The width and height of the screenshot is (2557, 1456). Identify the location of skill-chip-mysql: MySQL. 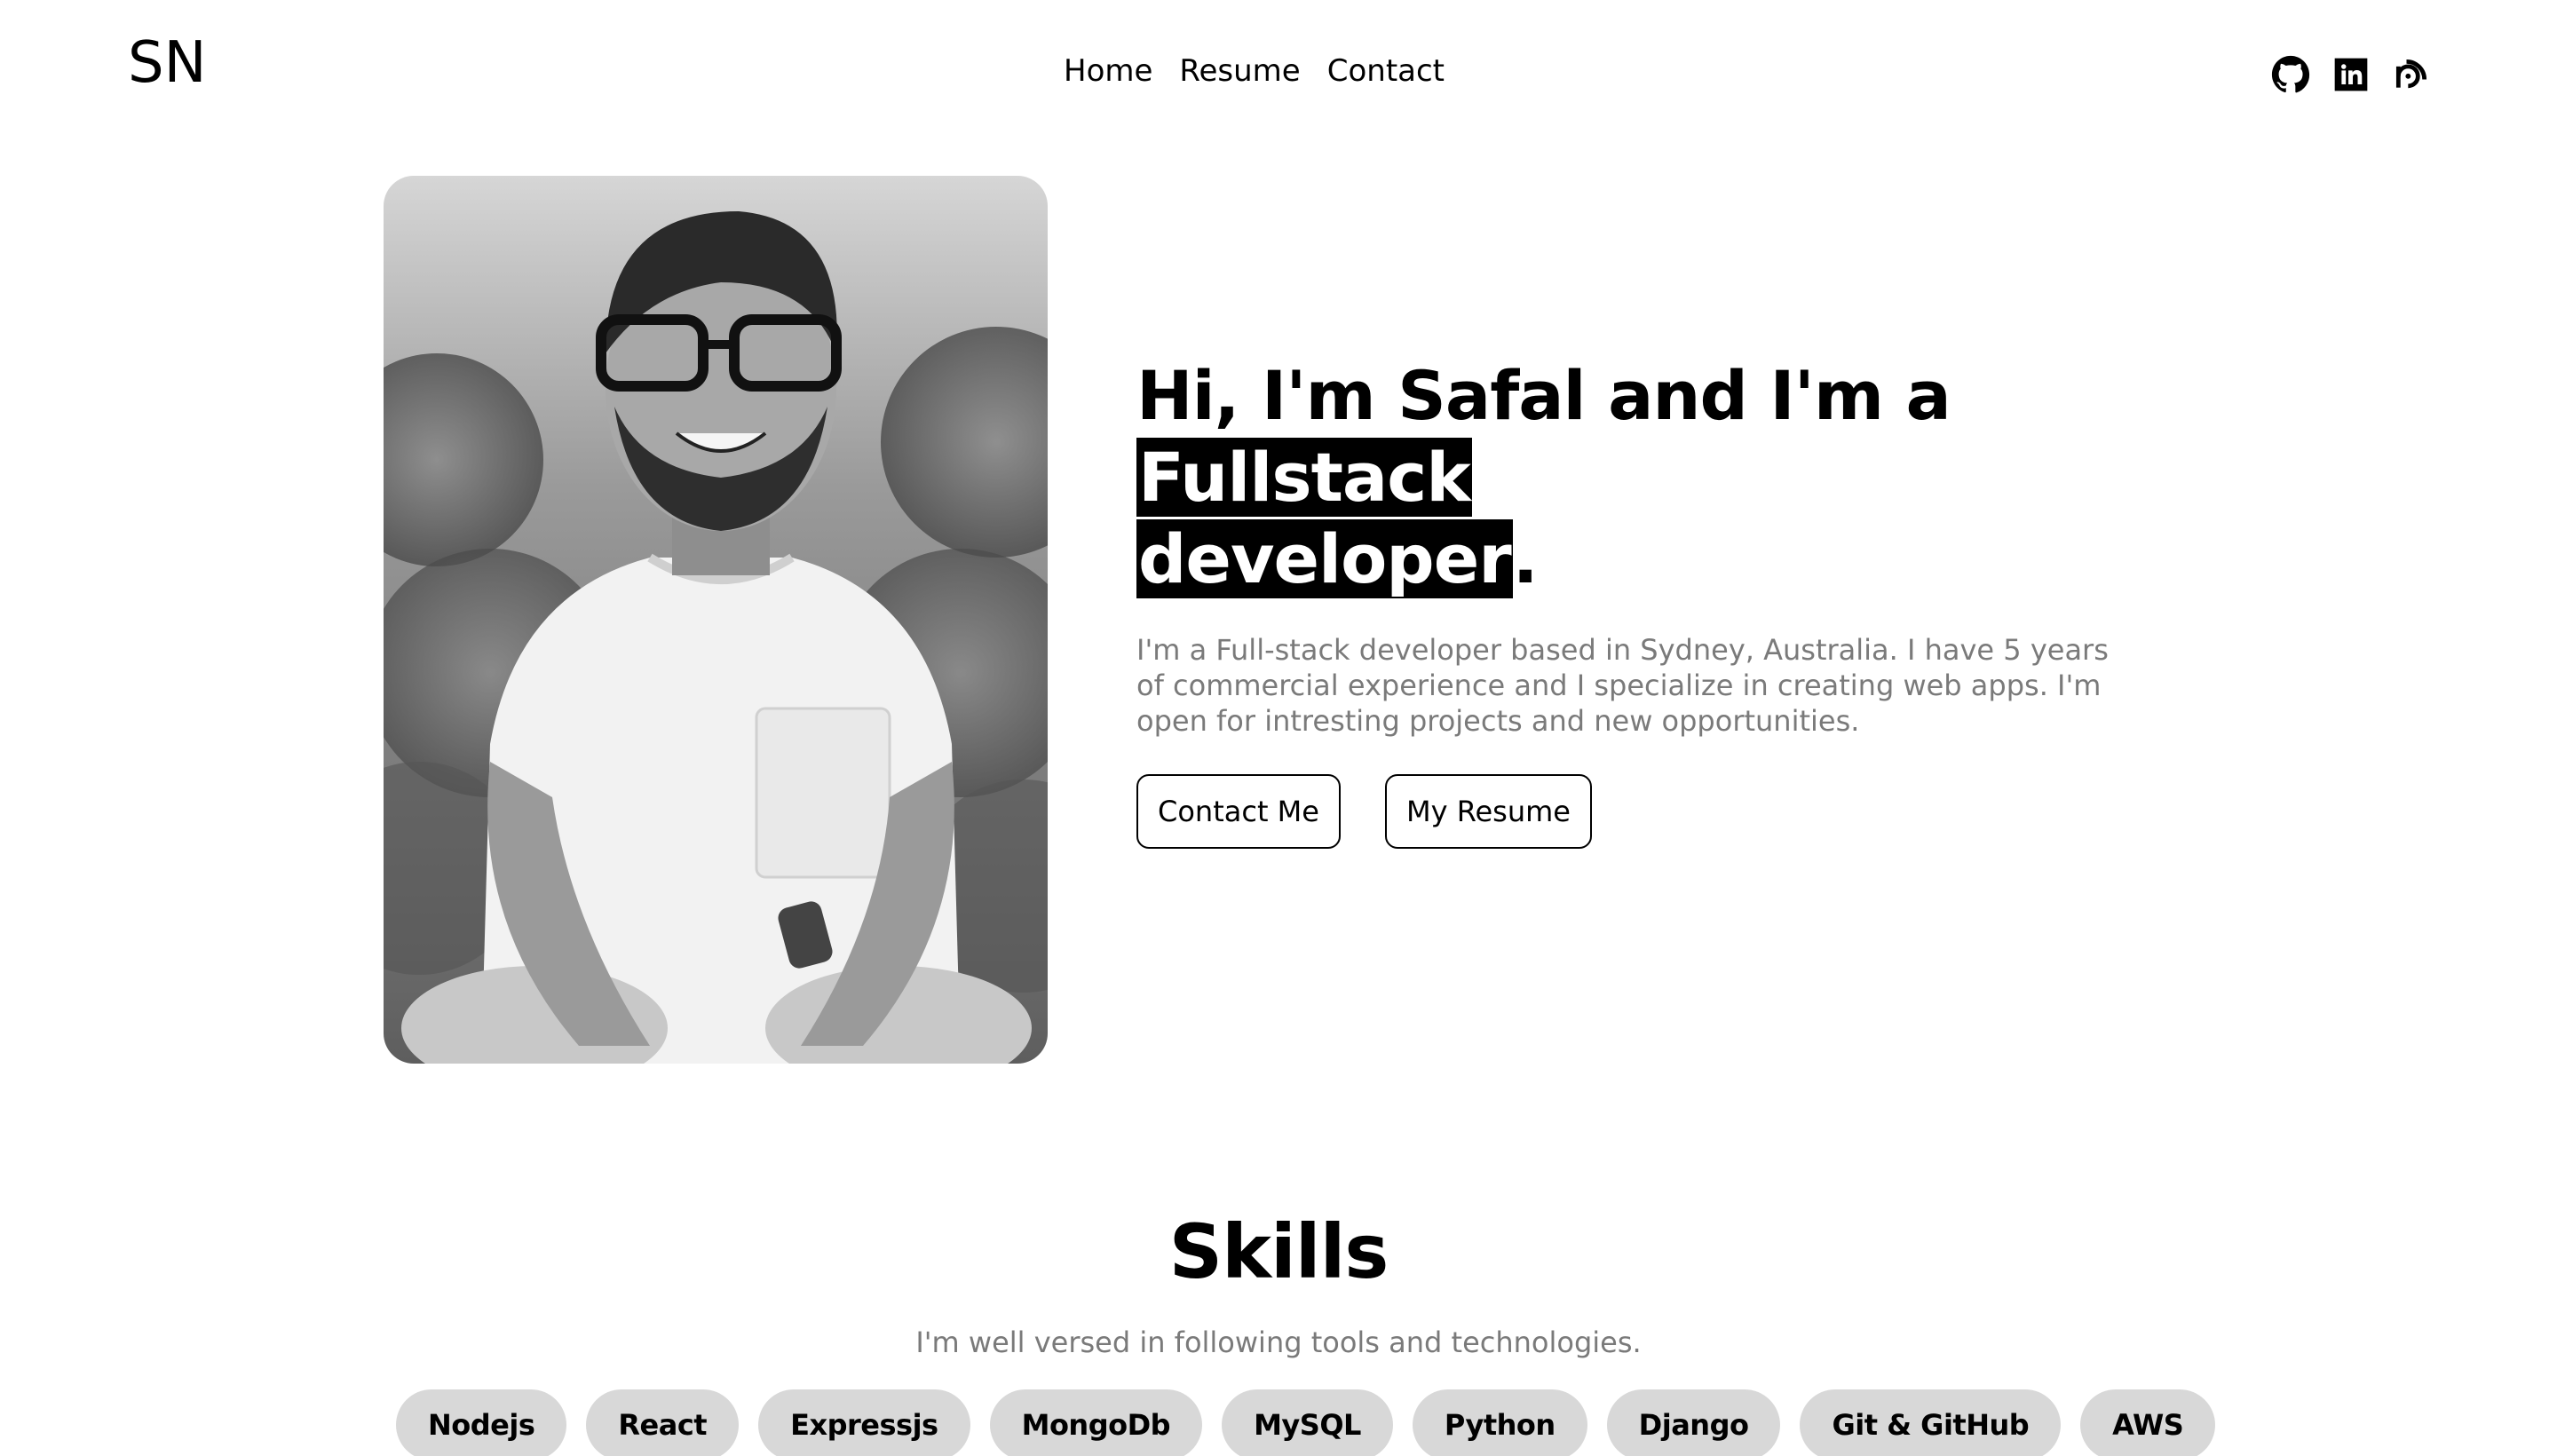
(1307, 1422).